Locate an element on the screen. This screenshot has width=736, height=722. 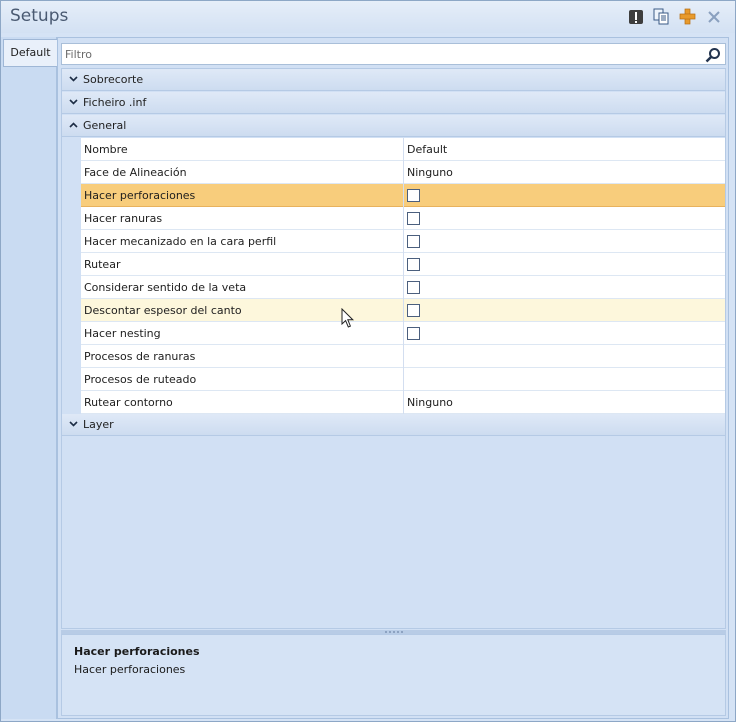
description-panel: Hacer perforaciones Hacer perforaciones is located at coordinates (393, 675).